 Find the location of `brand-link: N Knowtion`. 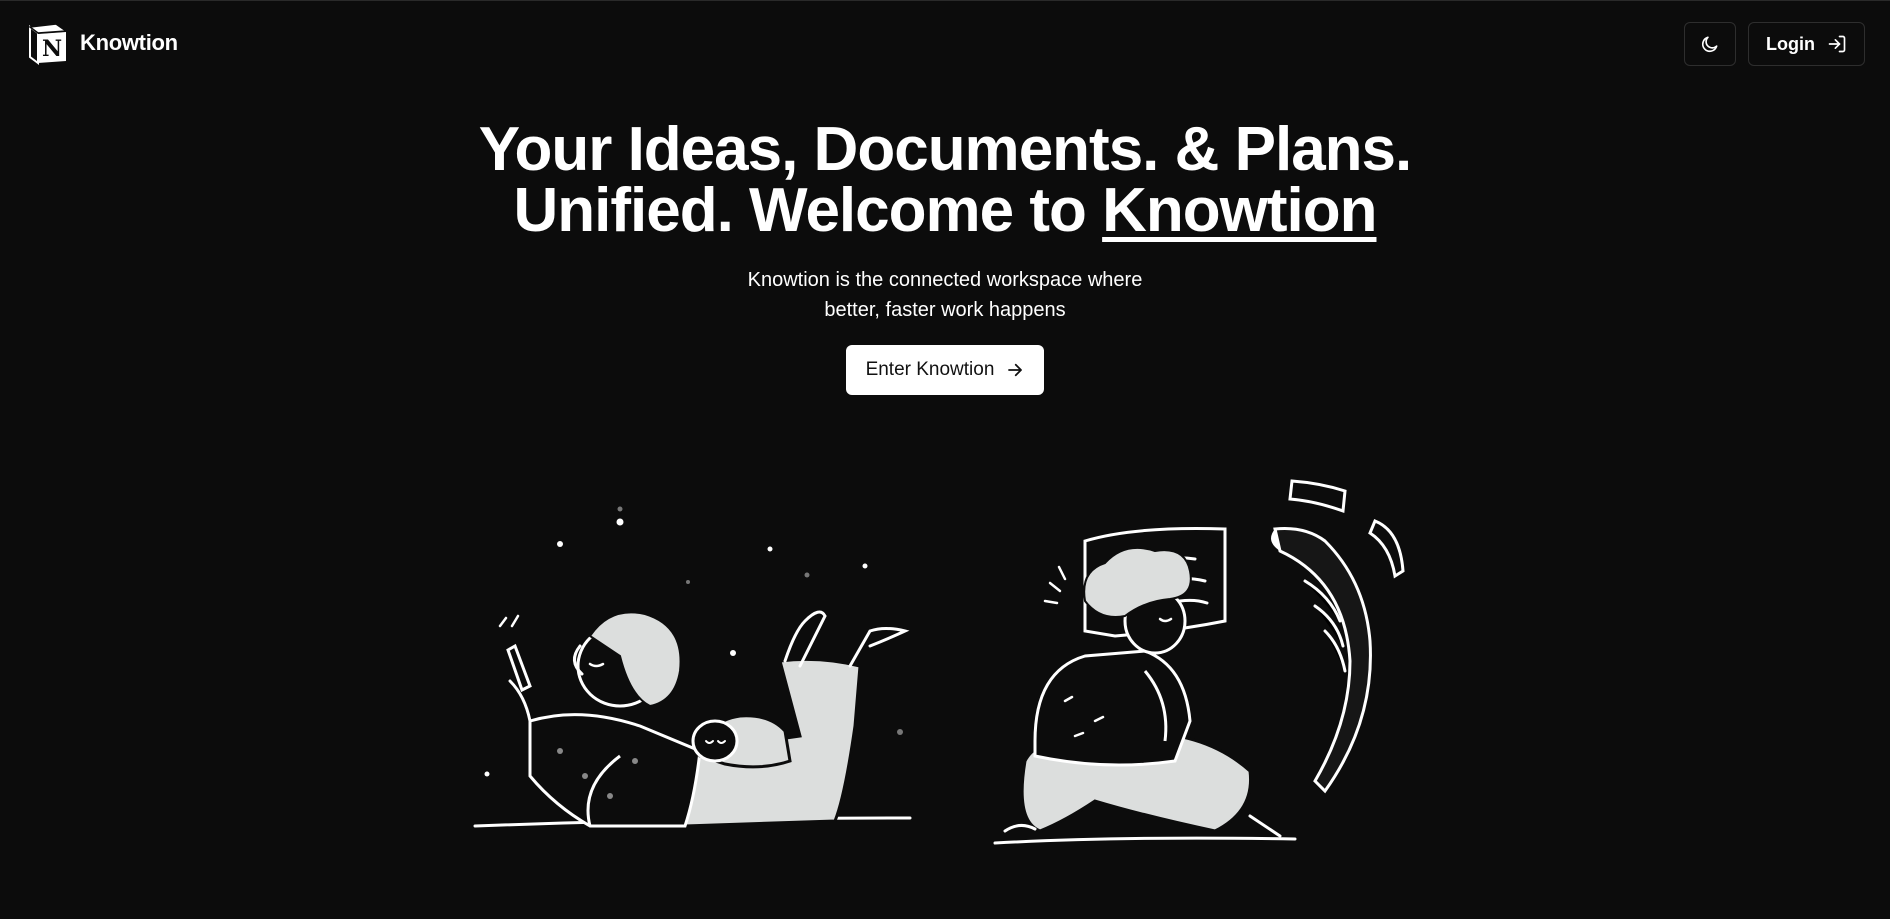

brand-link: N Knowtion is located at coordinates (102, 43).